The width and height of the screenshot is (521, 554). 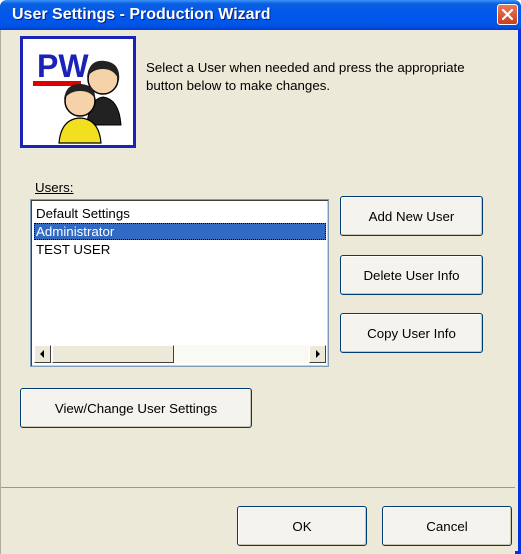 What do you see at coordinates (180, 213) in the screenshot?
I see `user-item-default-settings: Default Settings` at bounding box center [180, 213].